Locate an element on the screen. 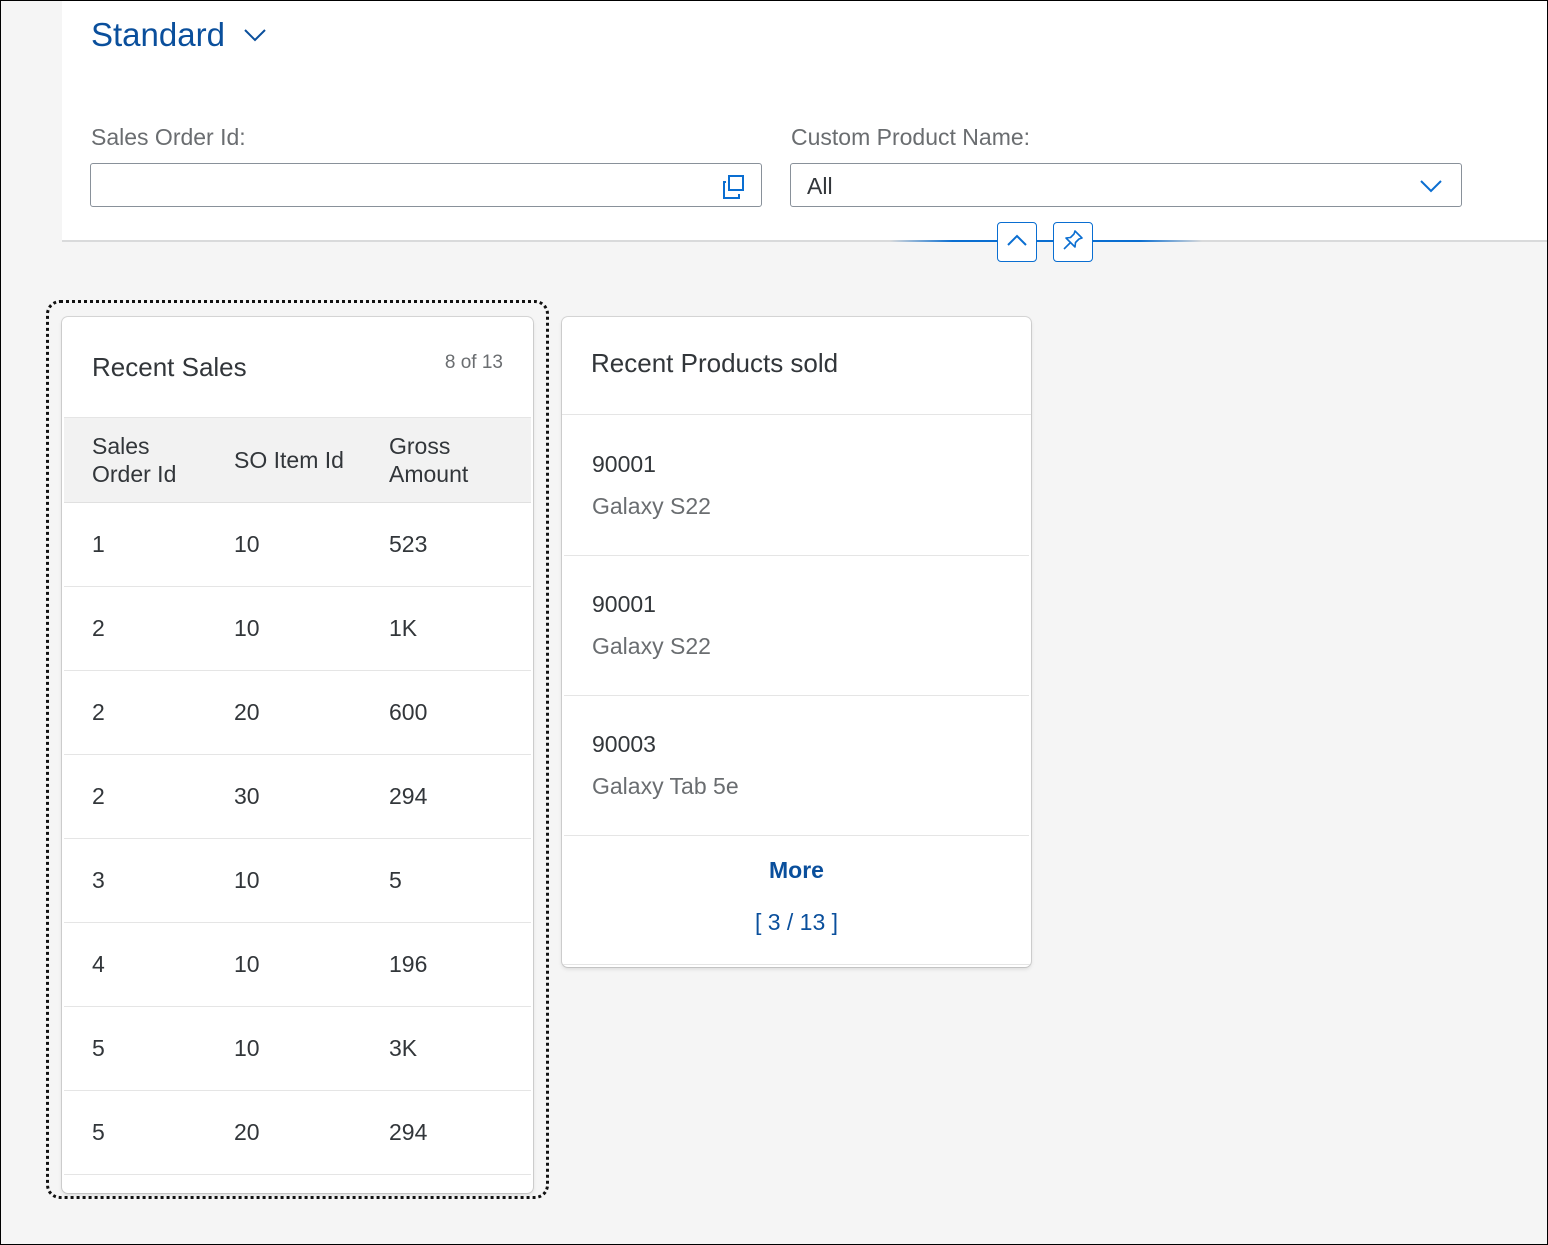 This screenshot has height=1245, width=1548. variant-selector: Standard is located at coordinates (179, 35).